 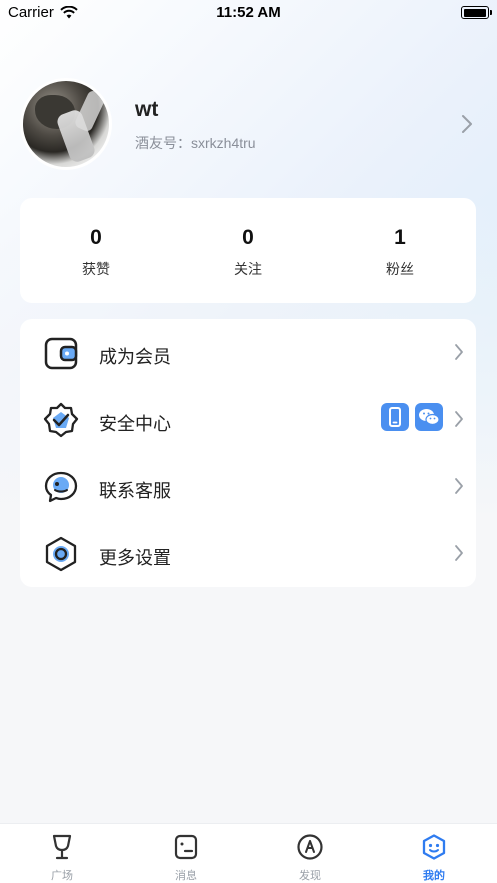 I want to click on tab-label: 我的, so click(x=434, y=876).